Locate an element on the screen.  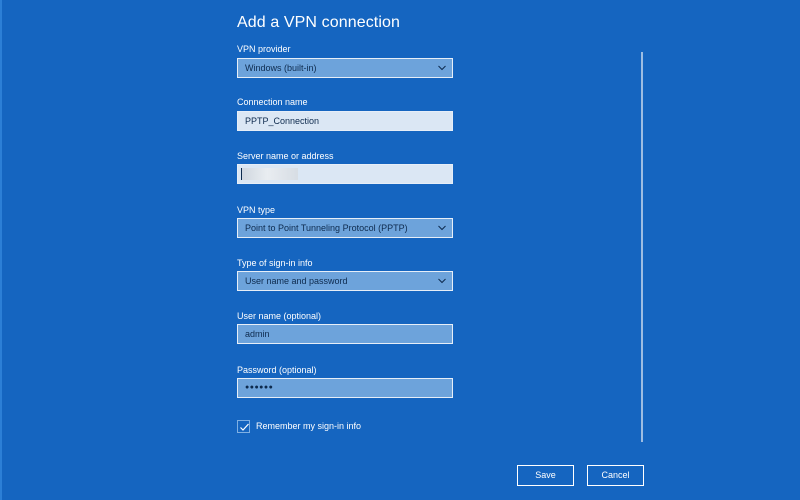
signin-type-value: User name and password is located at coordinates (296, 281).